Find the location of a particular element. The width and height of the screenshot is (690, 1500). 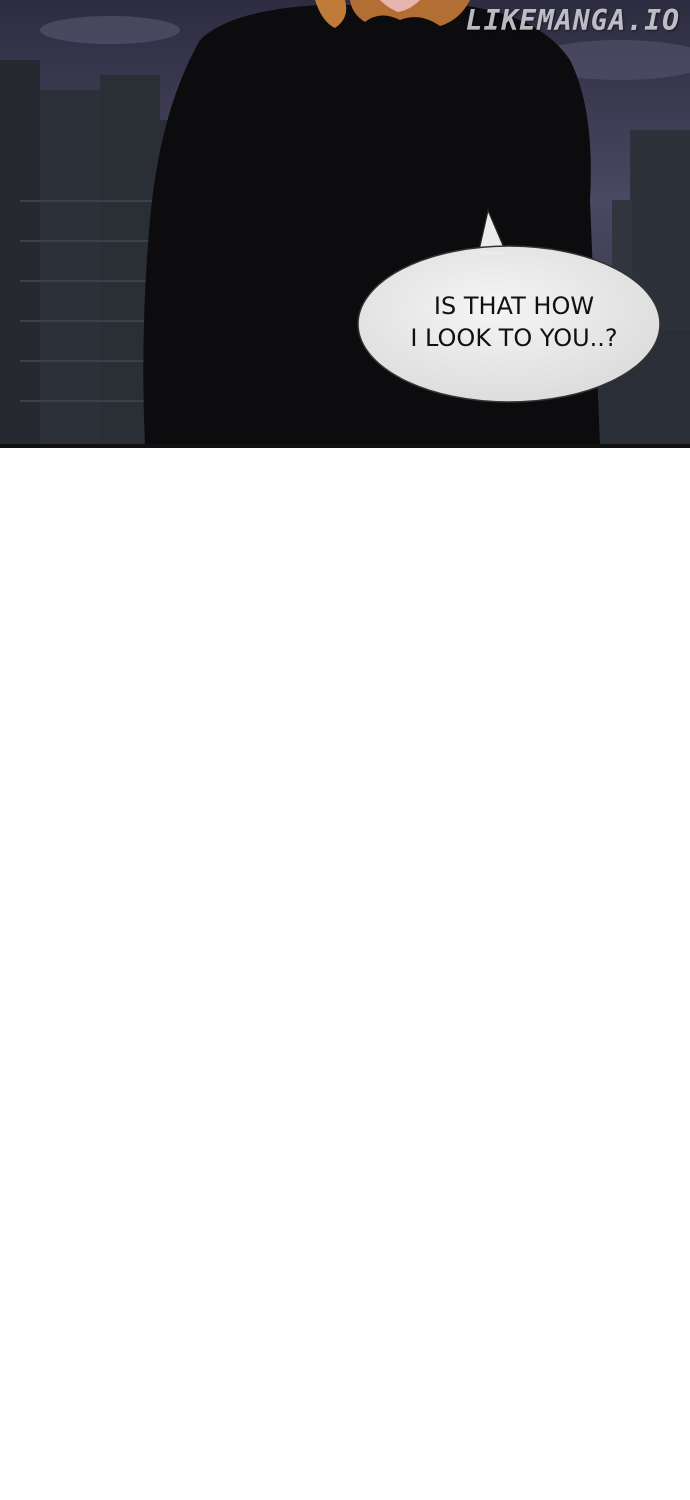

speech-line-1: IS THAT HOW is located at coordinates (514, 306).